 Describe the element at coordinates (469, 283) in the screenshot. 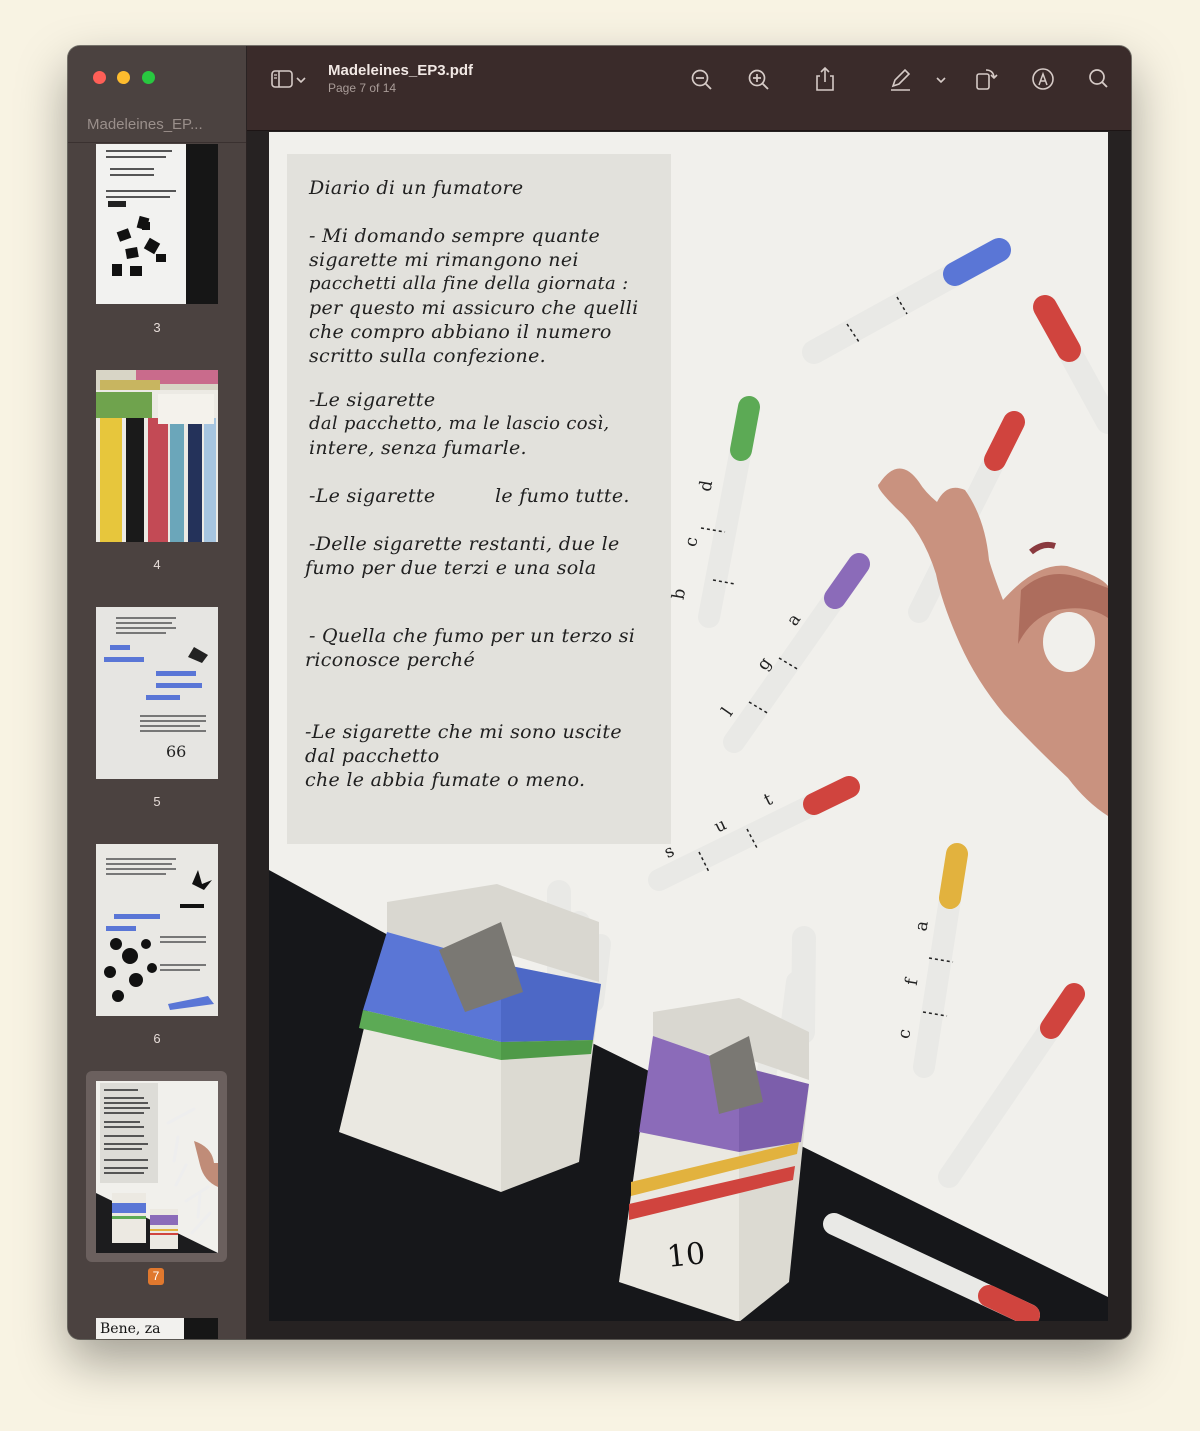

I see `note-line: pacchetti alla fine della giornata :` at that location.